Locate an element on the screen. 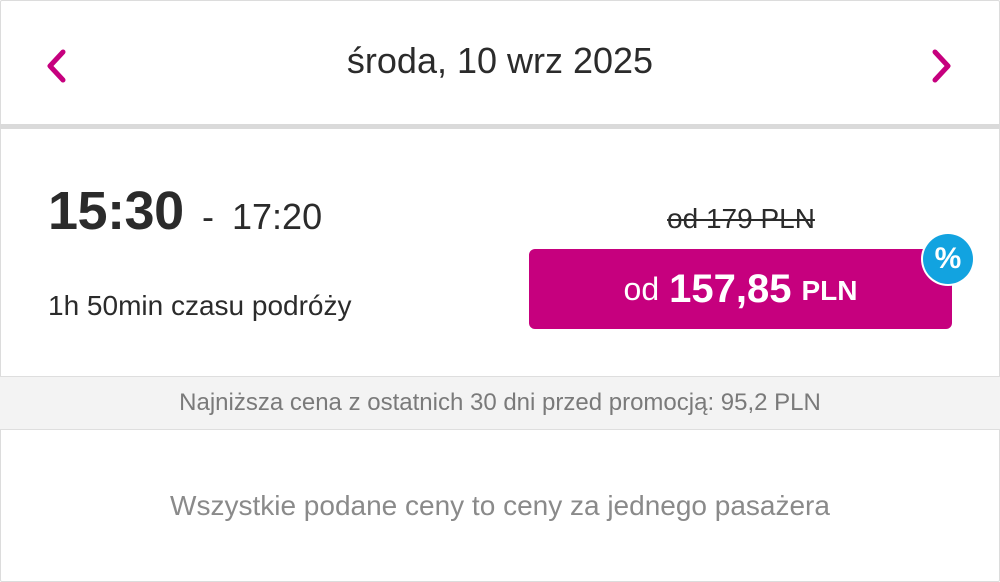 The image size is (1000, 582). price-button: od 157,85 PLN is located at coordinates (740, 289).